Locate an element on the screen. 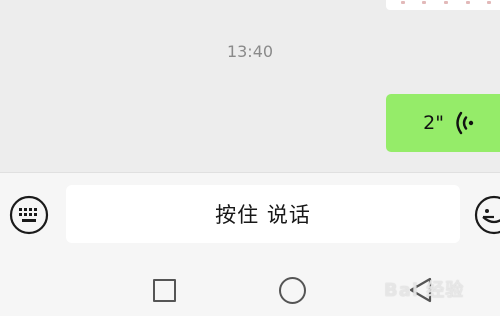  voice-wave-icon is located at coordinates (465, 123).